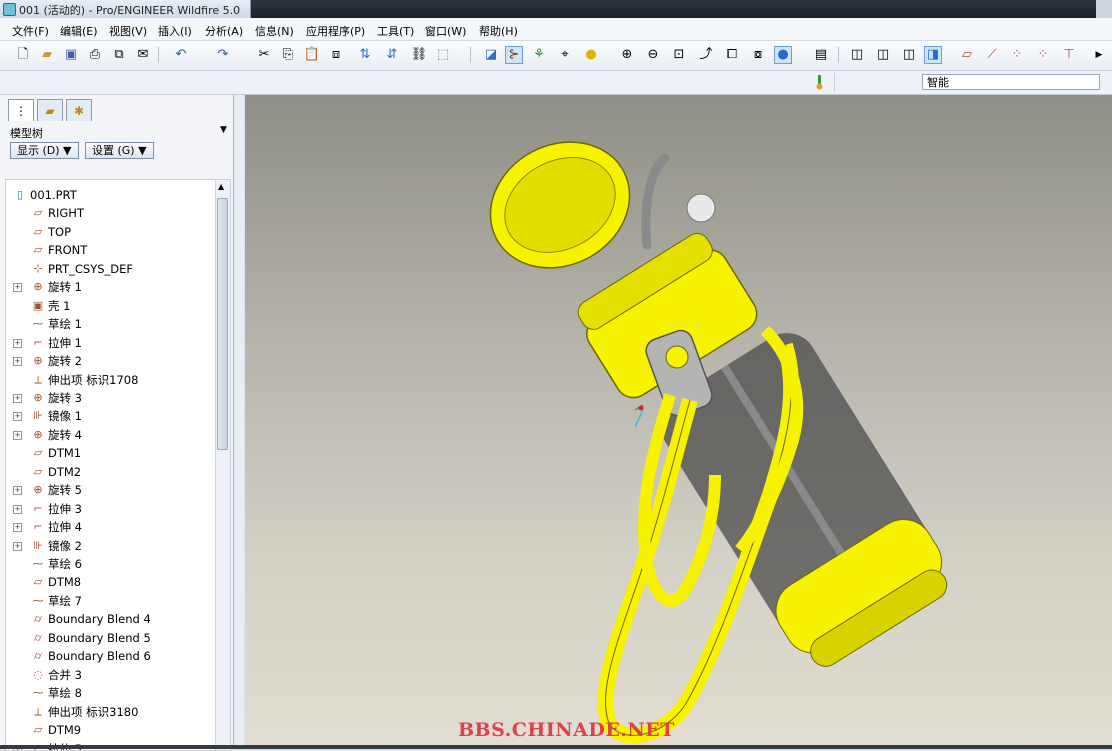 This screenshot has height=751, width=1112. I want to click on mail-icon: ✉, so click(143, 55).